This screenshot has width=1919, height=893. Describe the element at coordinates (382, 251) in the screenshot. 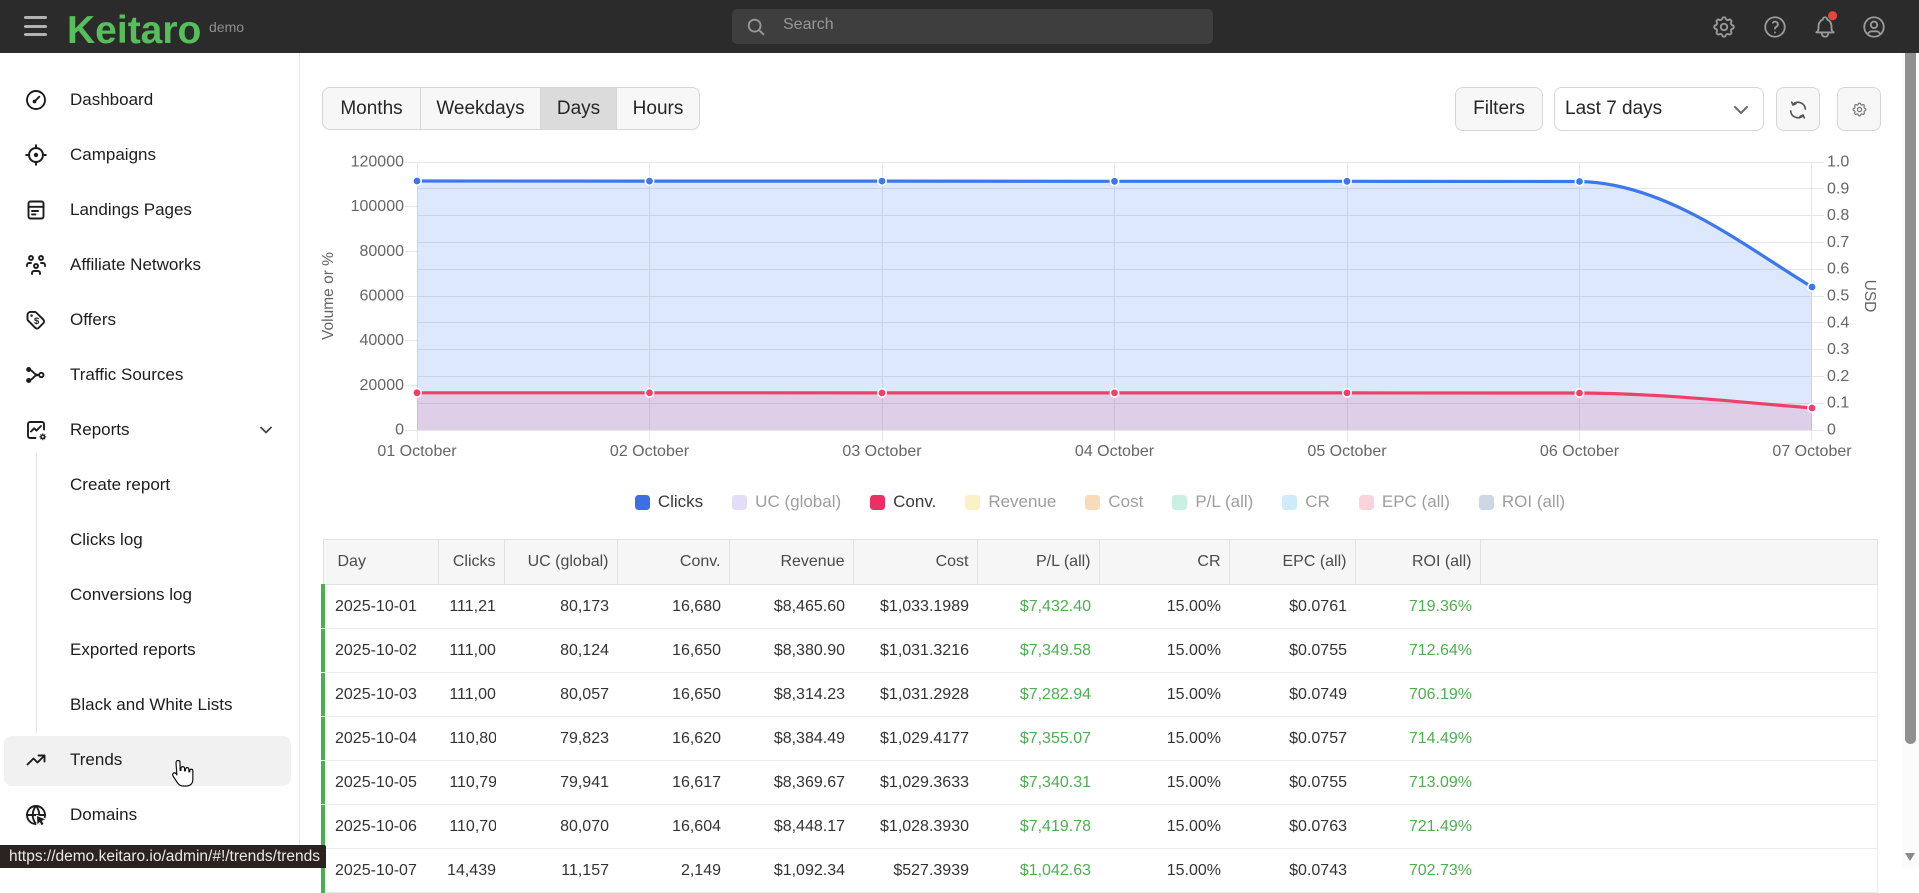

I see `svg-text: 80000` at that location.